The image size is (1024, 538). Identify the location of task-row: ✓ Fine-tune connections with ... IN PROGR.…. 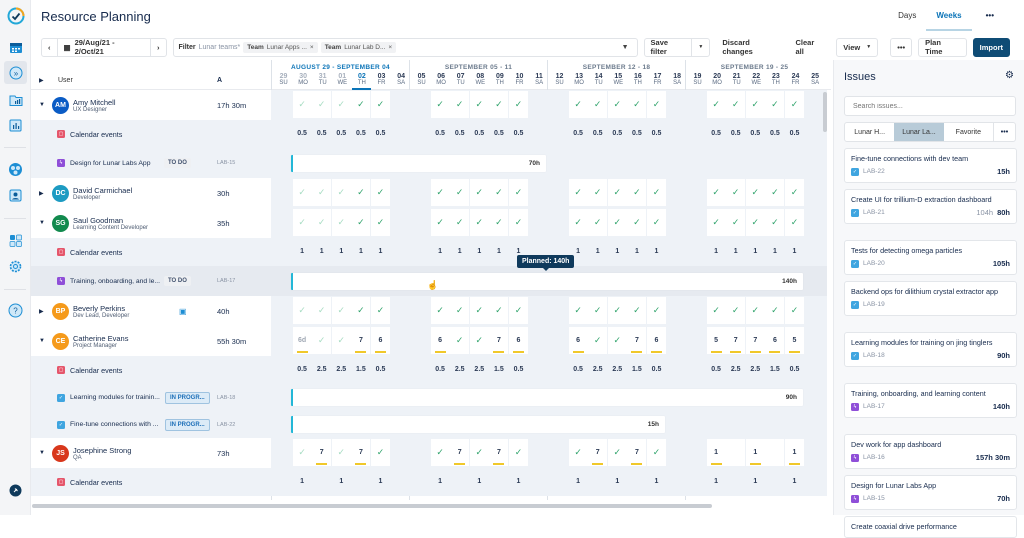
(151, 424).